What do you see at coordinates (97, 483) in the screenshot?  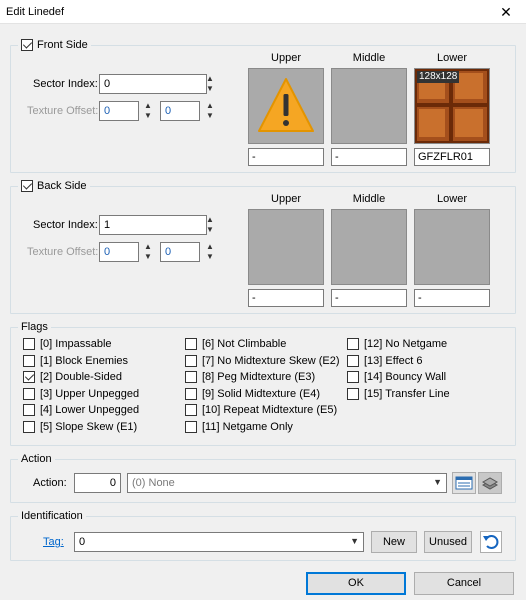 I see `action-number-input: 0` at bounding box center [97, 483].